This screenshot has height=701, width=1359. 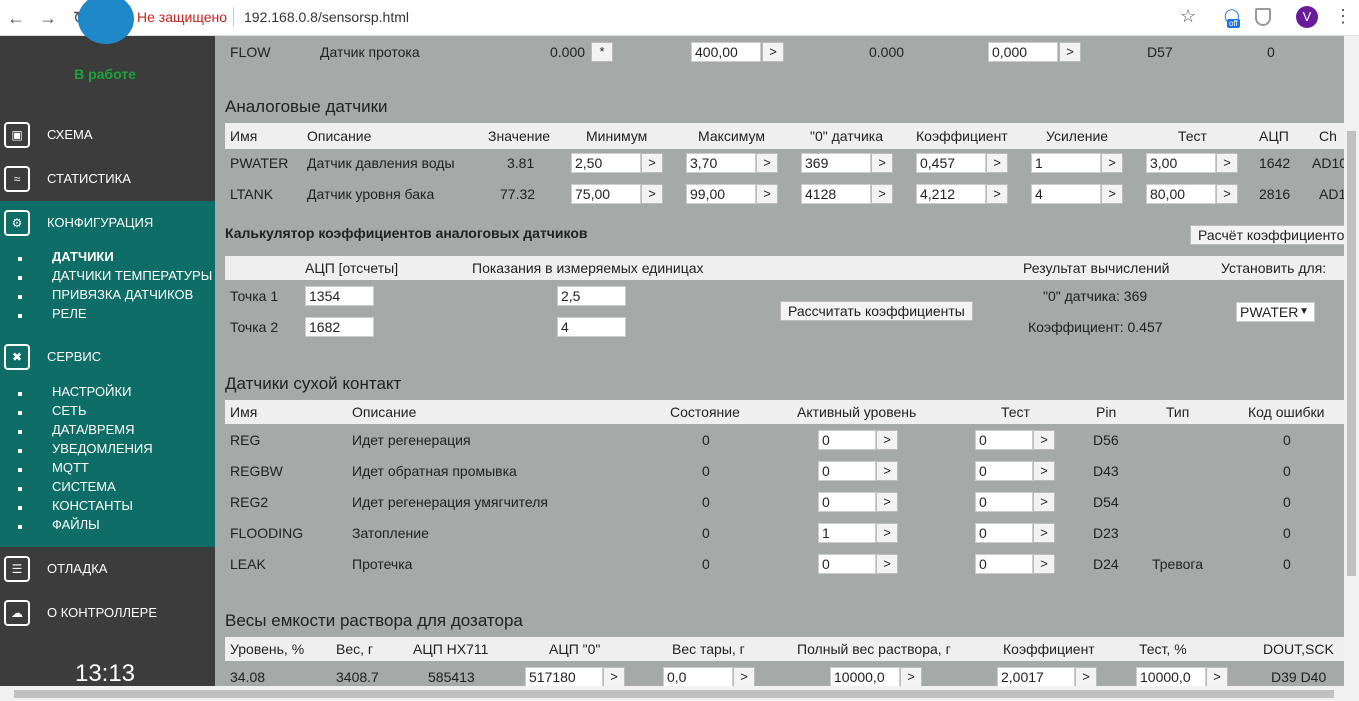 I want to click on coef-input: 4,212, so click(x=951, y=194).